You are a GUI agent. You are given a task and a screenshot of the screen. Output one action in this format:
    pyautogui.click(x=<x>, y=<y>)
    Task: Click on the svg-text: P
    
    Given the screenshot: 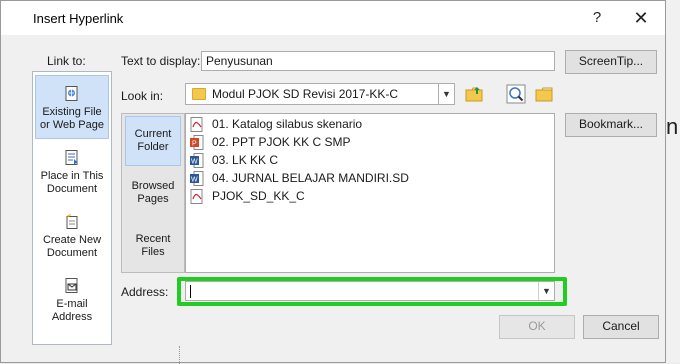 What is the action you would take?
    pyautogui.click(x=194, y=144)
    